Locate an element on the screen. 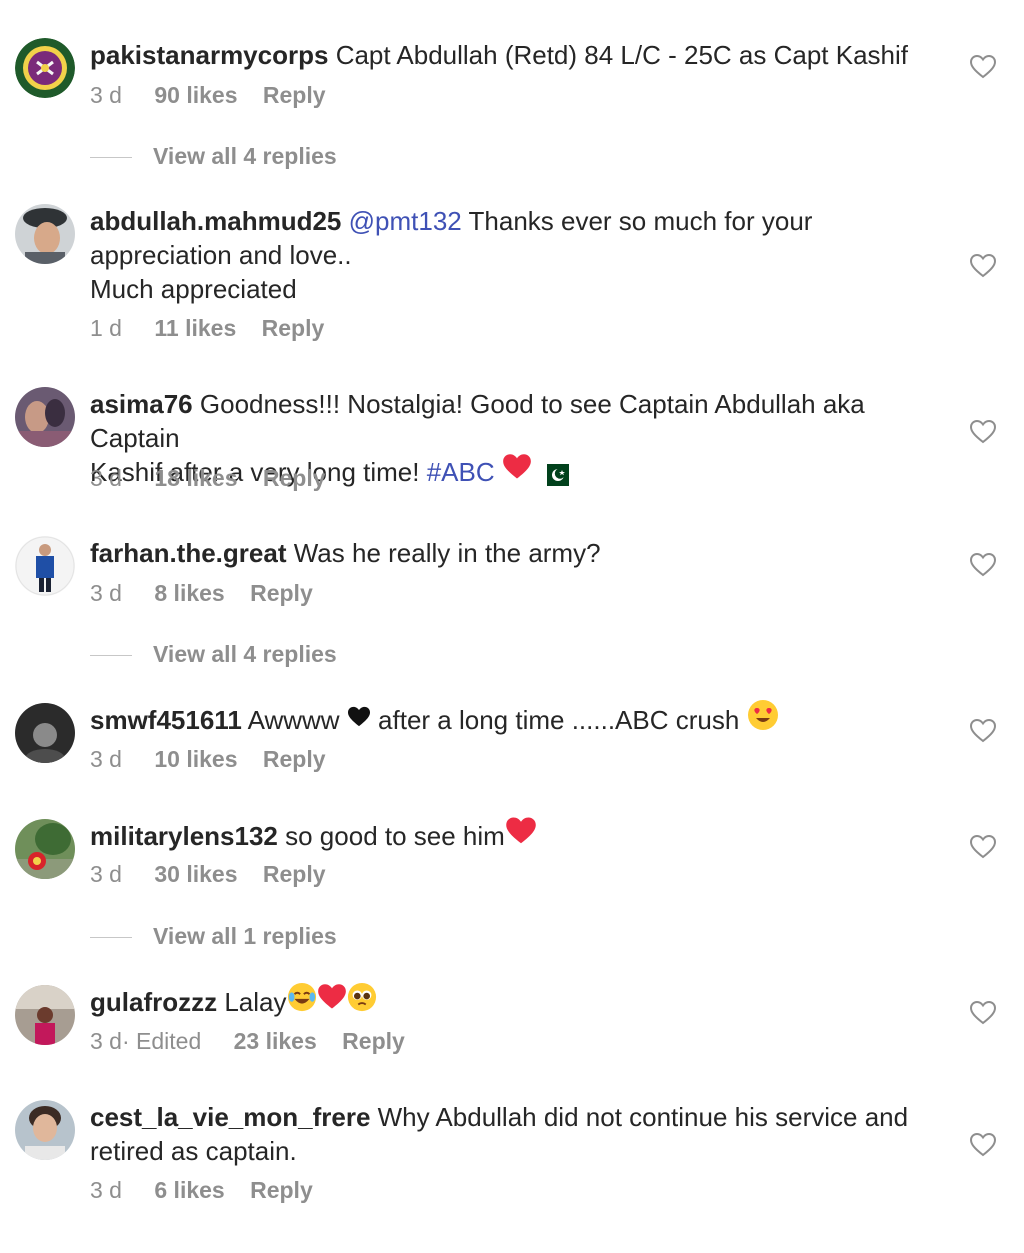 This screenshot has height=1253, width=1024. comment-meta: 3 d 6 likes Reply is located at coordinates (201, 1190).